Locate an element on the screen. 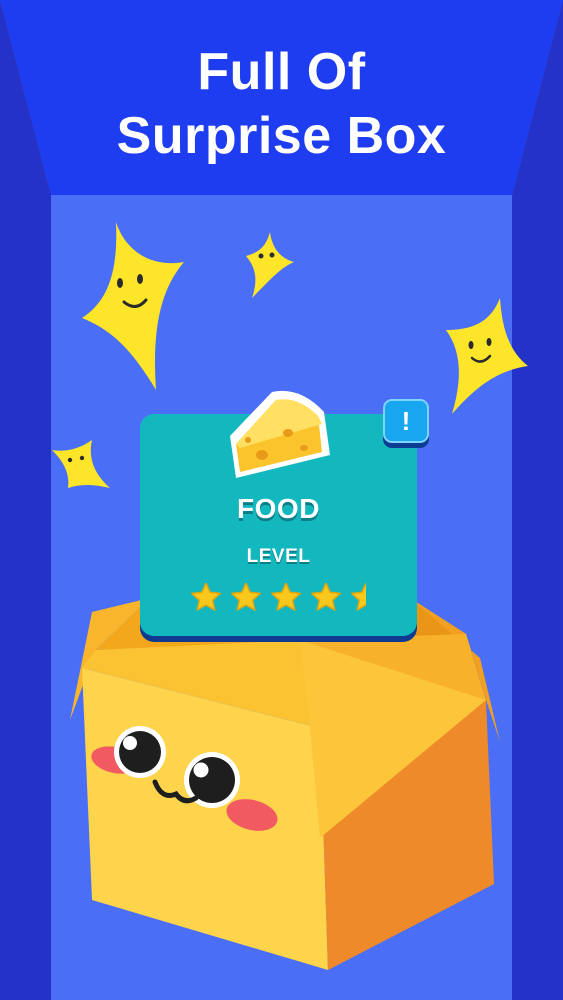  exclamation-icon: ! is located at coordinates (406, 421).